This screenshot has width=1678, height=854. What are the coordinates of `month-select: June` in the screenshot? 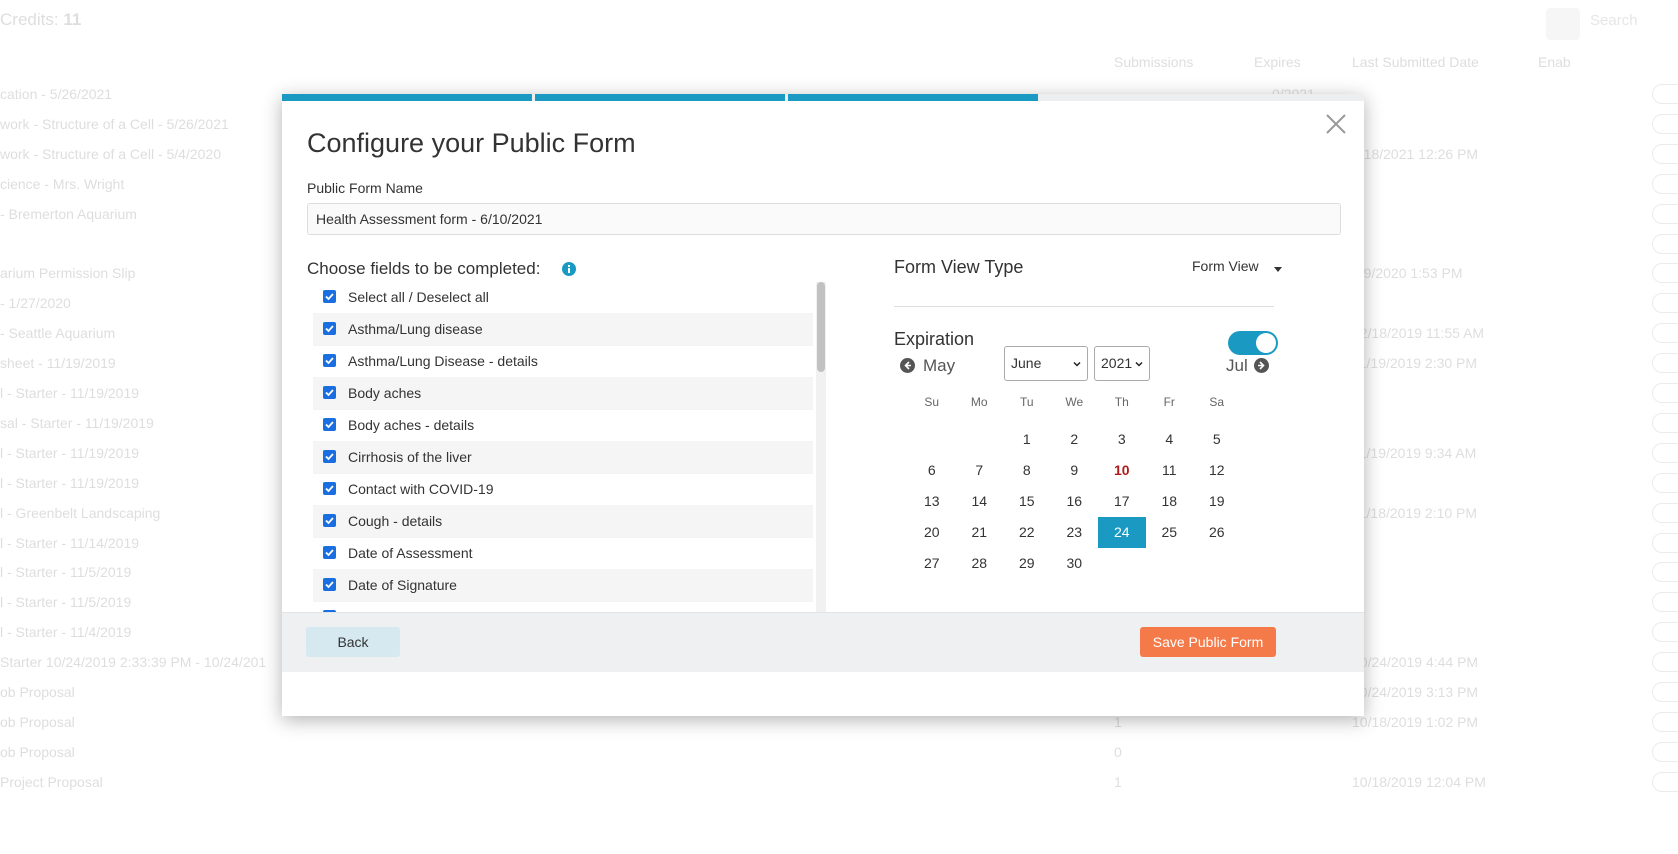 It's located at (1046, 363).